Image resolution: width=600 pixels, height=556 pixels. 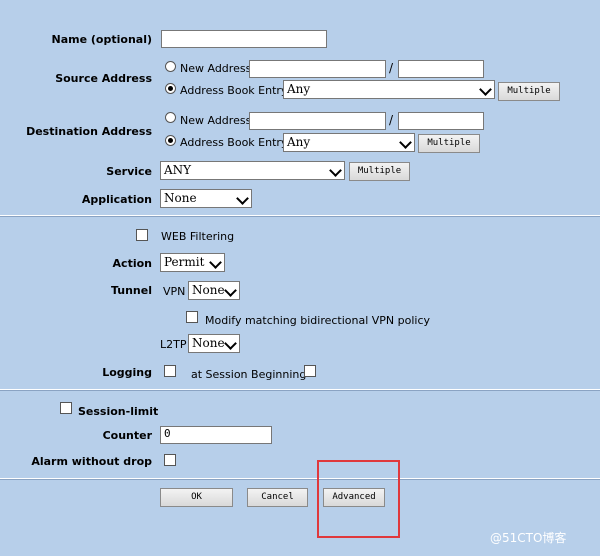 I want to click on destination-new-address-ip-input, so click(x=317, y=121).